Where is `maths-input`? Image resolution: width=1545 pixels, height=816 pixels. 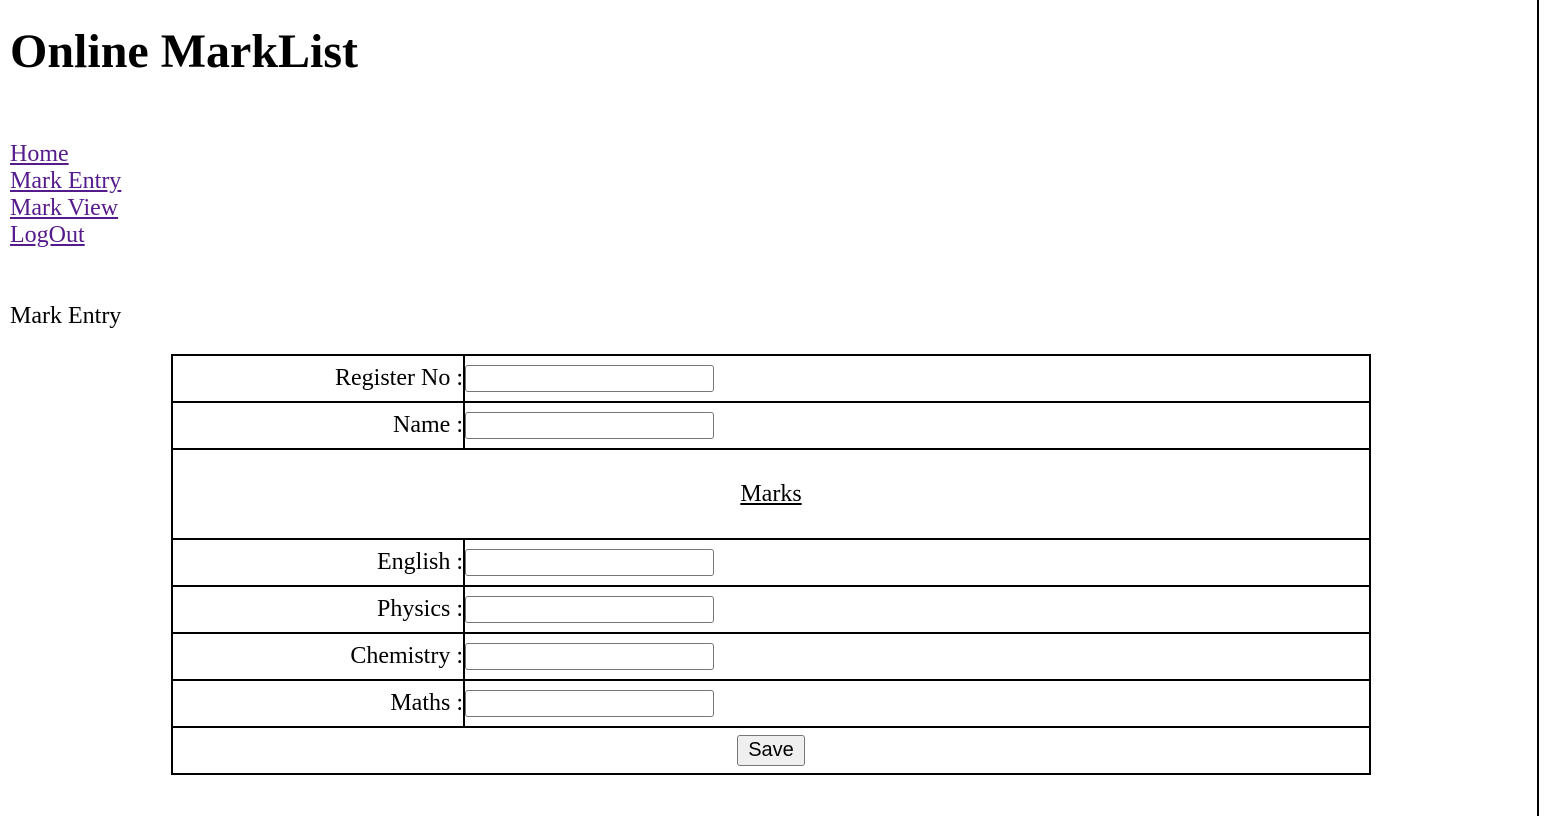
maths-input is located at coordinates (589, 703).